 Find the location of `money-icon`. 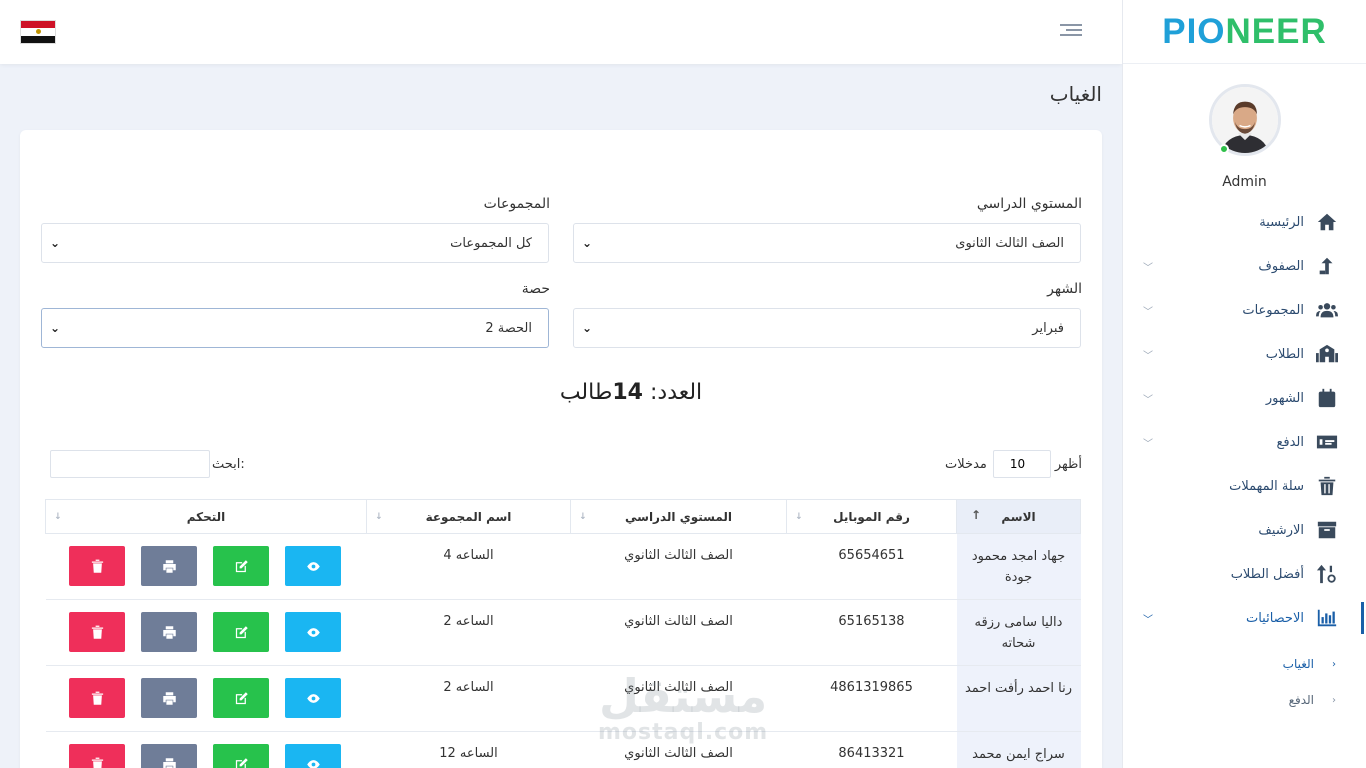

money-icon is located at coordinates (1327, 442).